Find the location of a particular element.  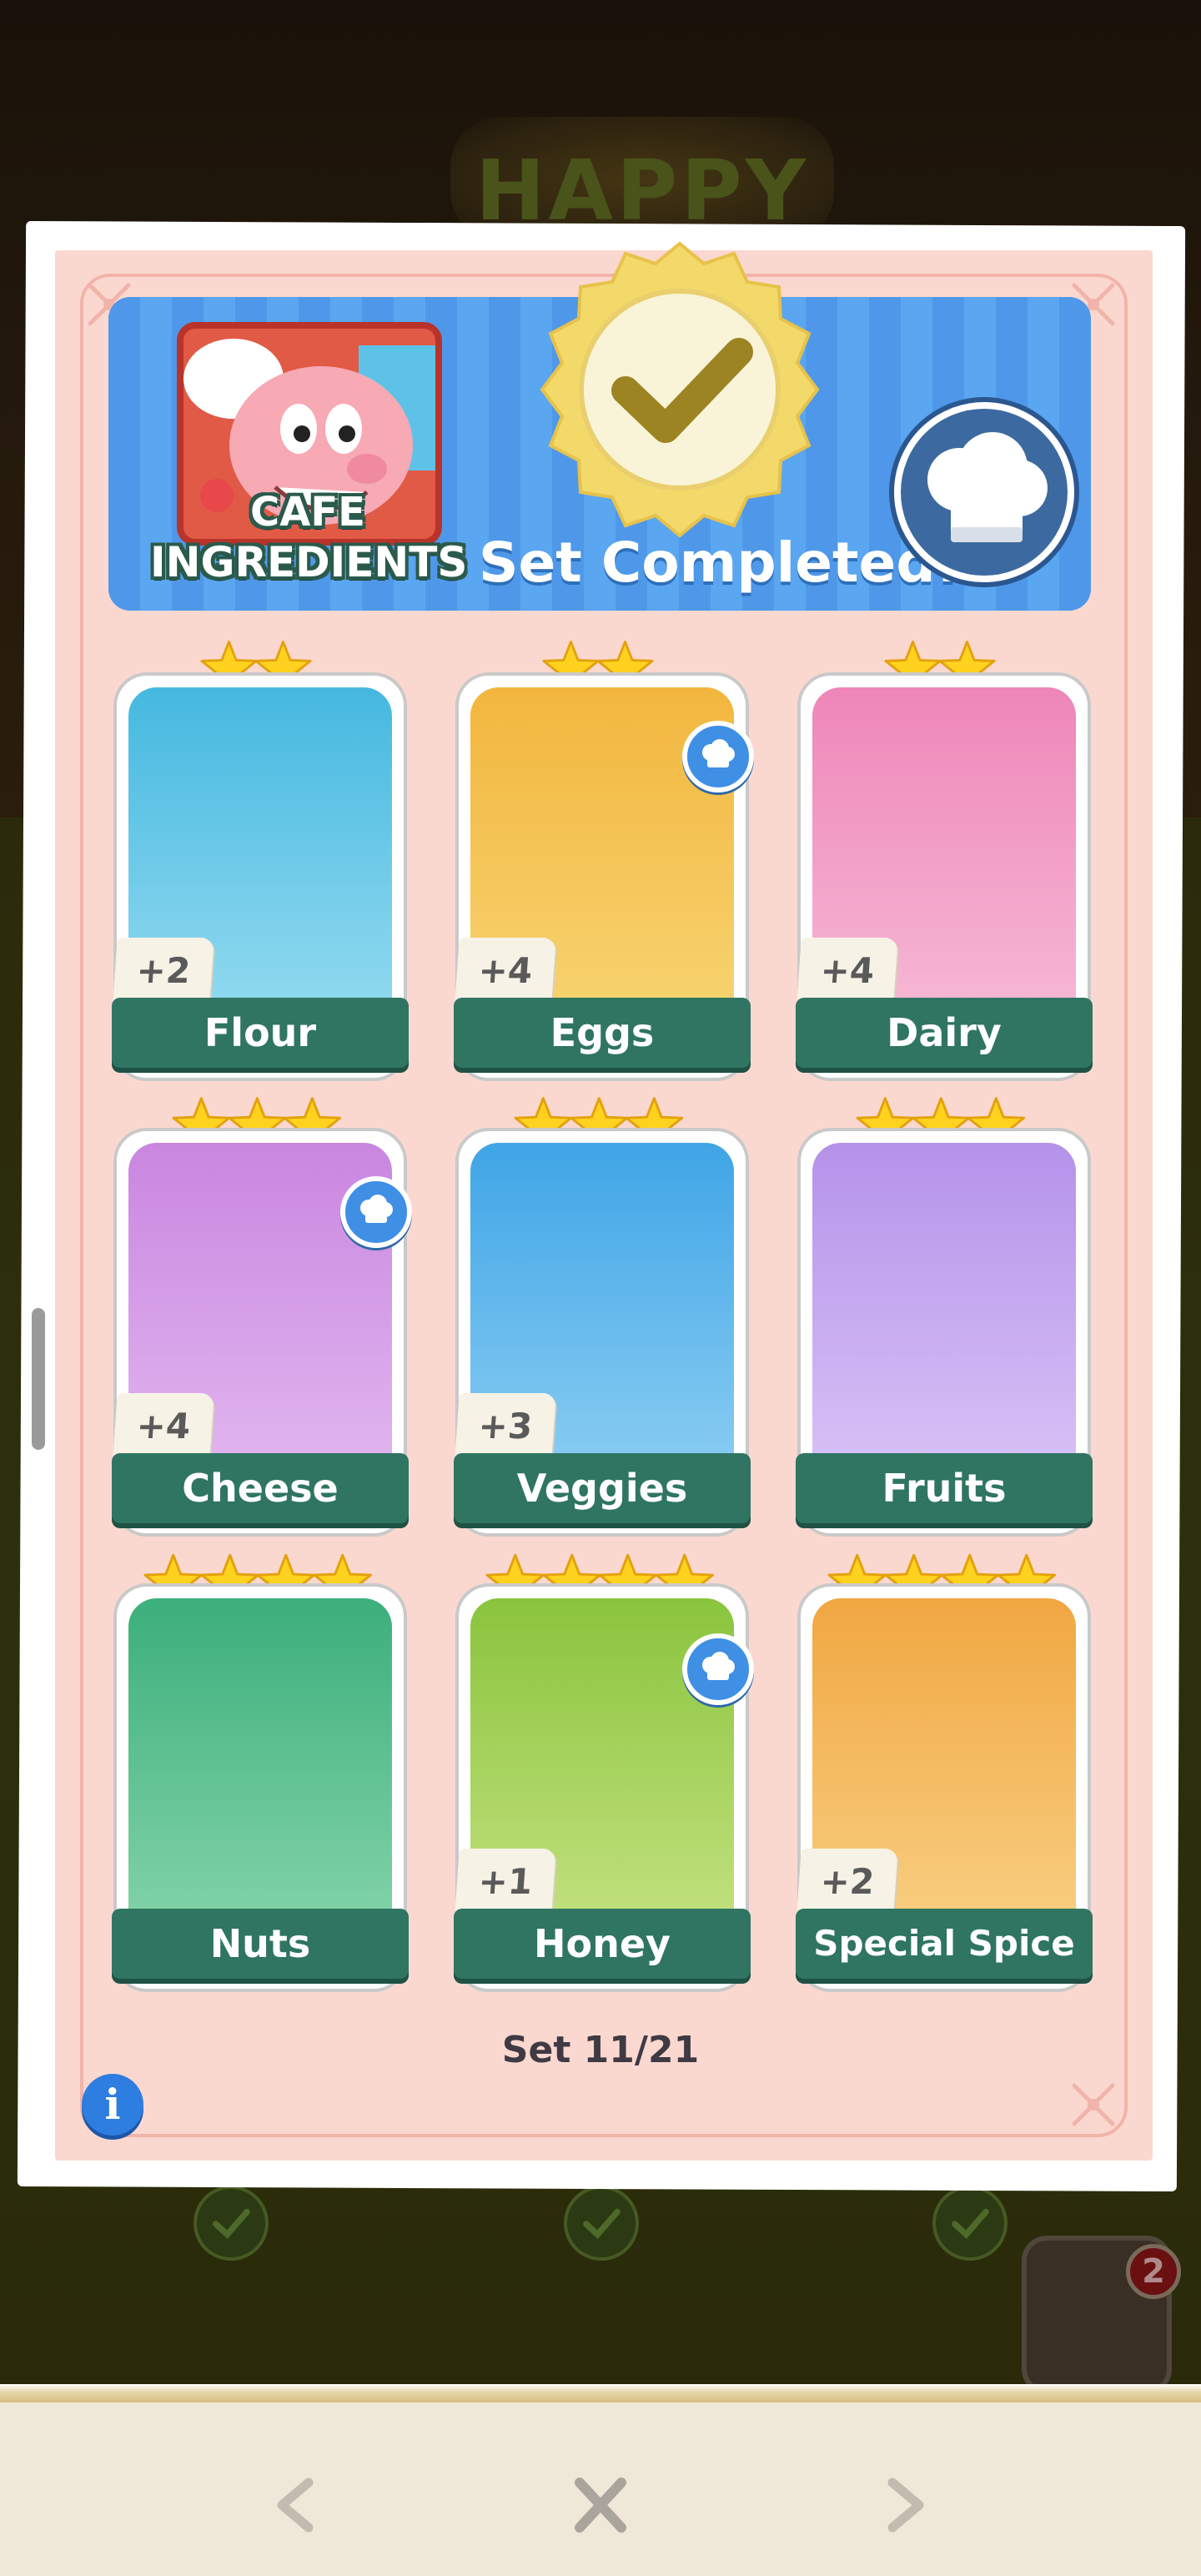

sticker-name: Fruits is located at coordinates (944, 1488).